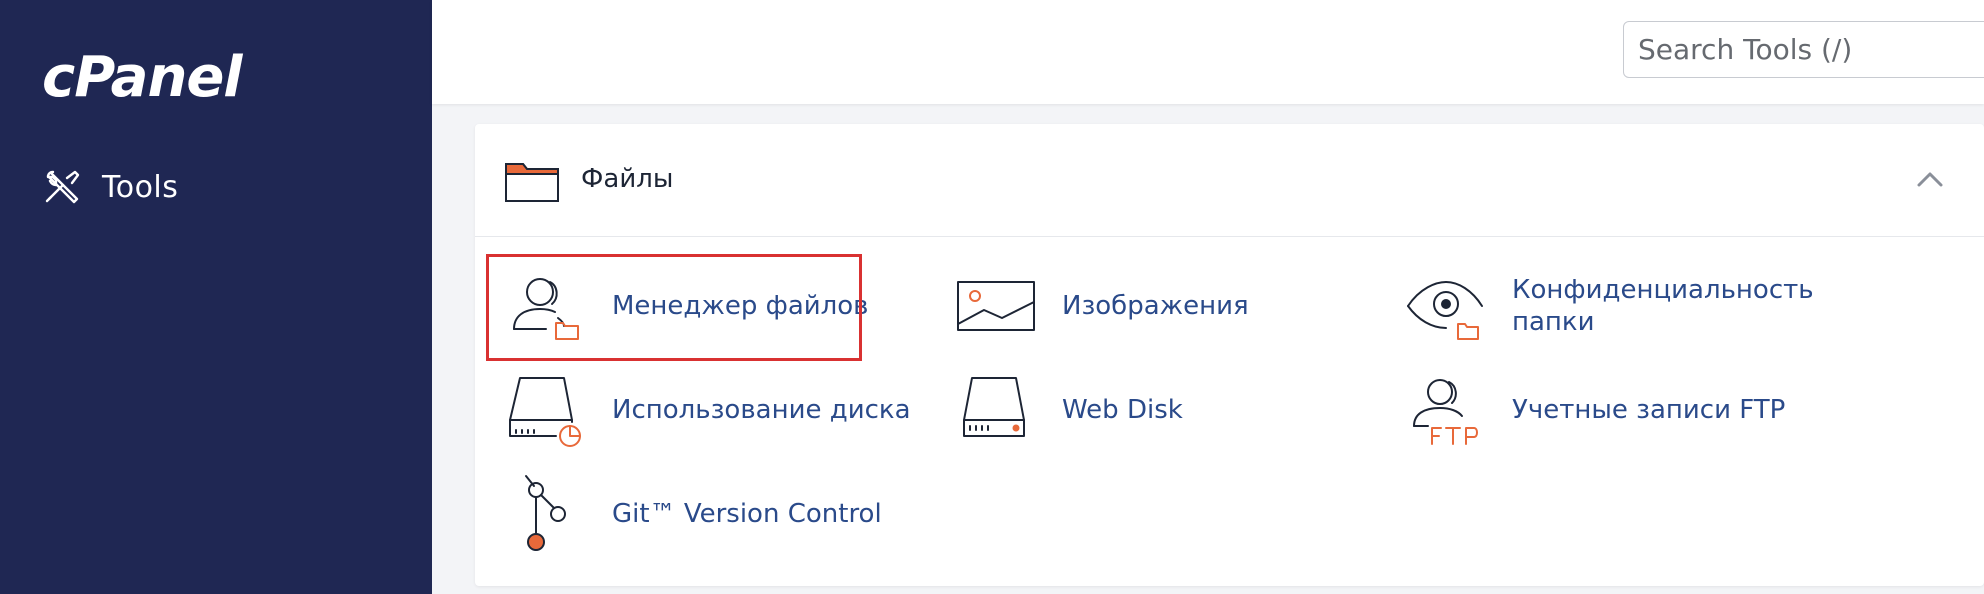 The width and height of the screenshot is (1984, 594). What do you see at coordinates (1445, 412) in the screenshot?
I see `ftp-accounts-icon` at bounding box center [1445, 412].